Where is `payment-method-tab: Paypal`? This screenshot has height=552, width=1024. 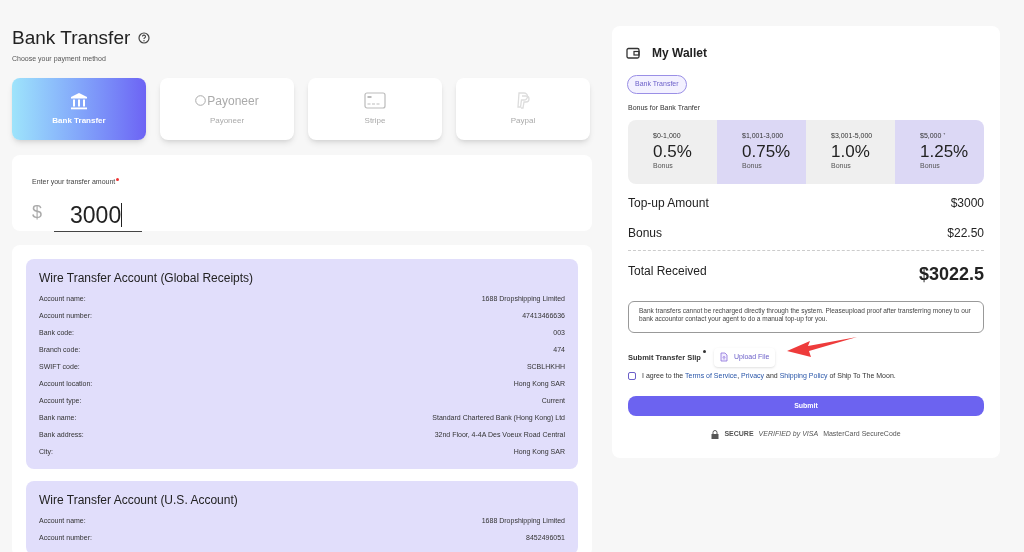
payment-method-tab: Paypal is located at coordinates (523, 108).